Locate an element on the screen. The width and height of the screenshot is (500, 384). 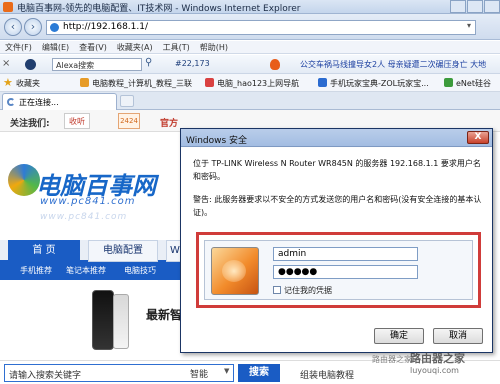
site-logo: 电脑百事网 www.pc841.com www.pc841.com is located at coordinates (92, 194).